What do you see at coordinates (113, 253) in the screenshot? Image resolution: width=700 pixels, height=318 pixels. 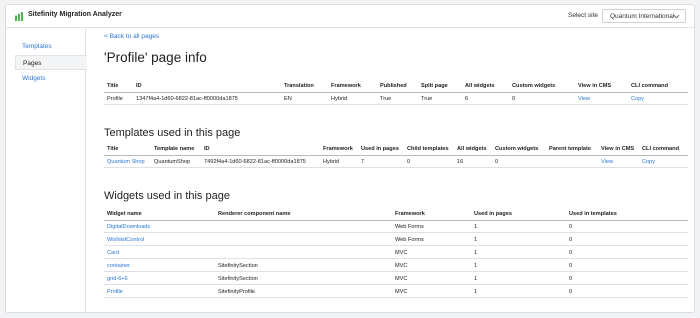 I see `widget-name-link: Card` at bounding box center [113, 253].